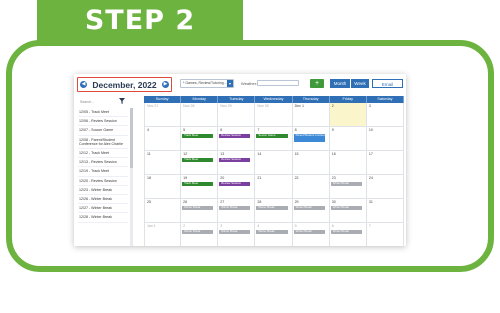 Image resolution: width=500 pixels, height=313 pixels. I want to click on day-cell: 31, so click(385, 211).